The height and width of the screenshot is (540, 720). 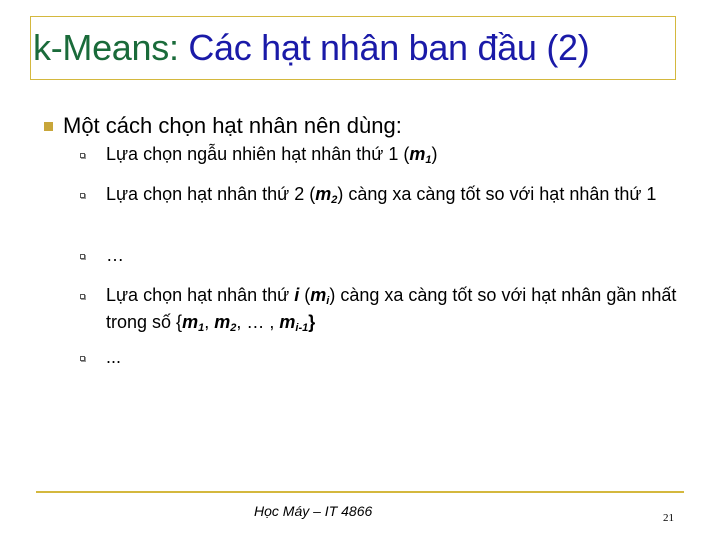 What do you see at coordinates (497, 194) in the screenshot?
I see `text-segment: ) càng xa càng tốt so với hạt nhân thứ 1` at bounding box center [497, 194].